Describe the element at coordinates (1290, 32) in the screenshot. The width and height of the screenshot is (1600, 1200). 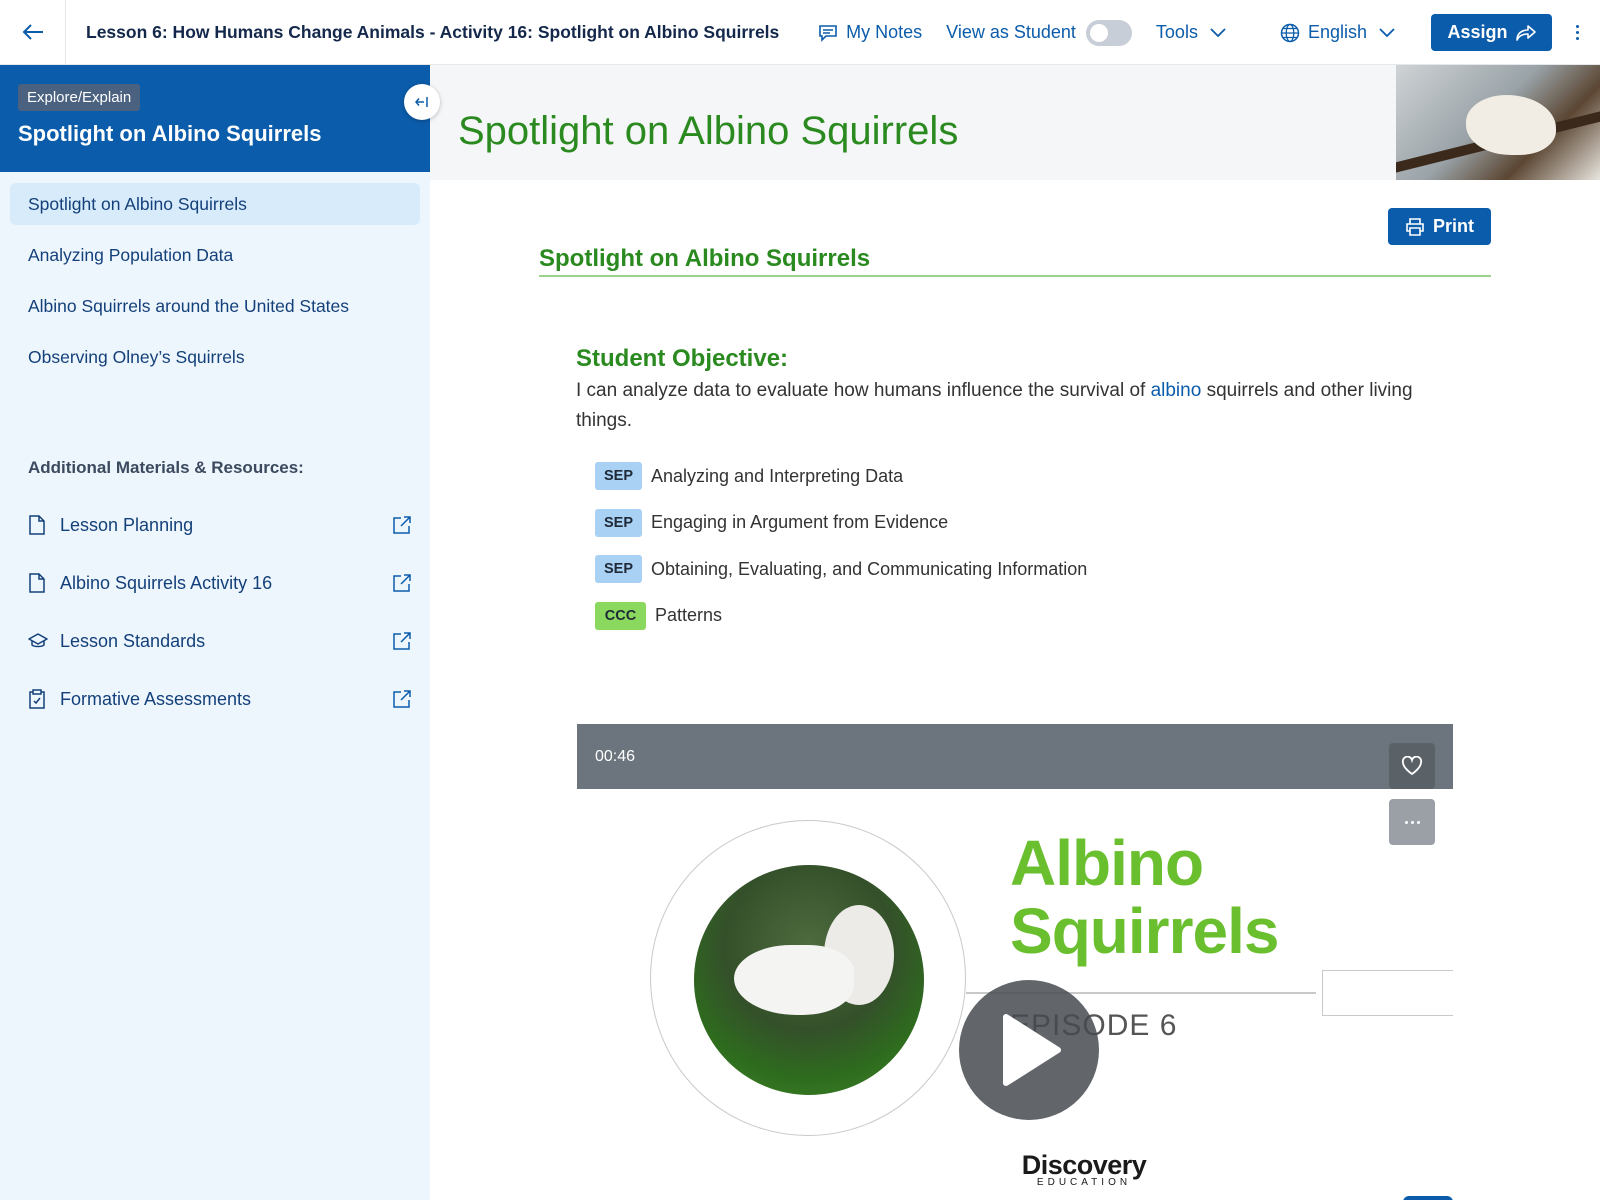
I see `globe-icon` at that location.